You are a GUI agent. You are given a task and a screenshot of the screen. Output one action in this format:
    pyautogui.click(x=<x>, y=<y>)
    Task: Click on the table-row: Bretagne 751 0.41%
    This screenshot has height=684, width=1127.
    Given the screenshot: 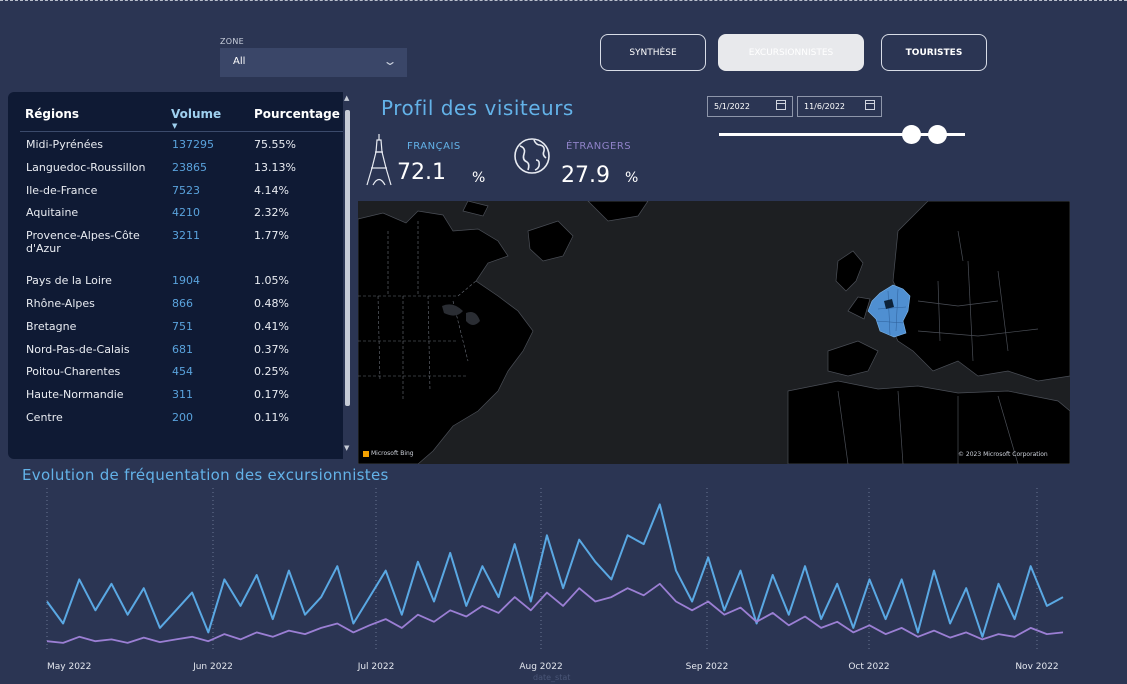 What is the action you would take?
    pyautogui.click(x=178, y=327)
    